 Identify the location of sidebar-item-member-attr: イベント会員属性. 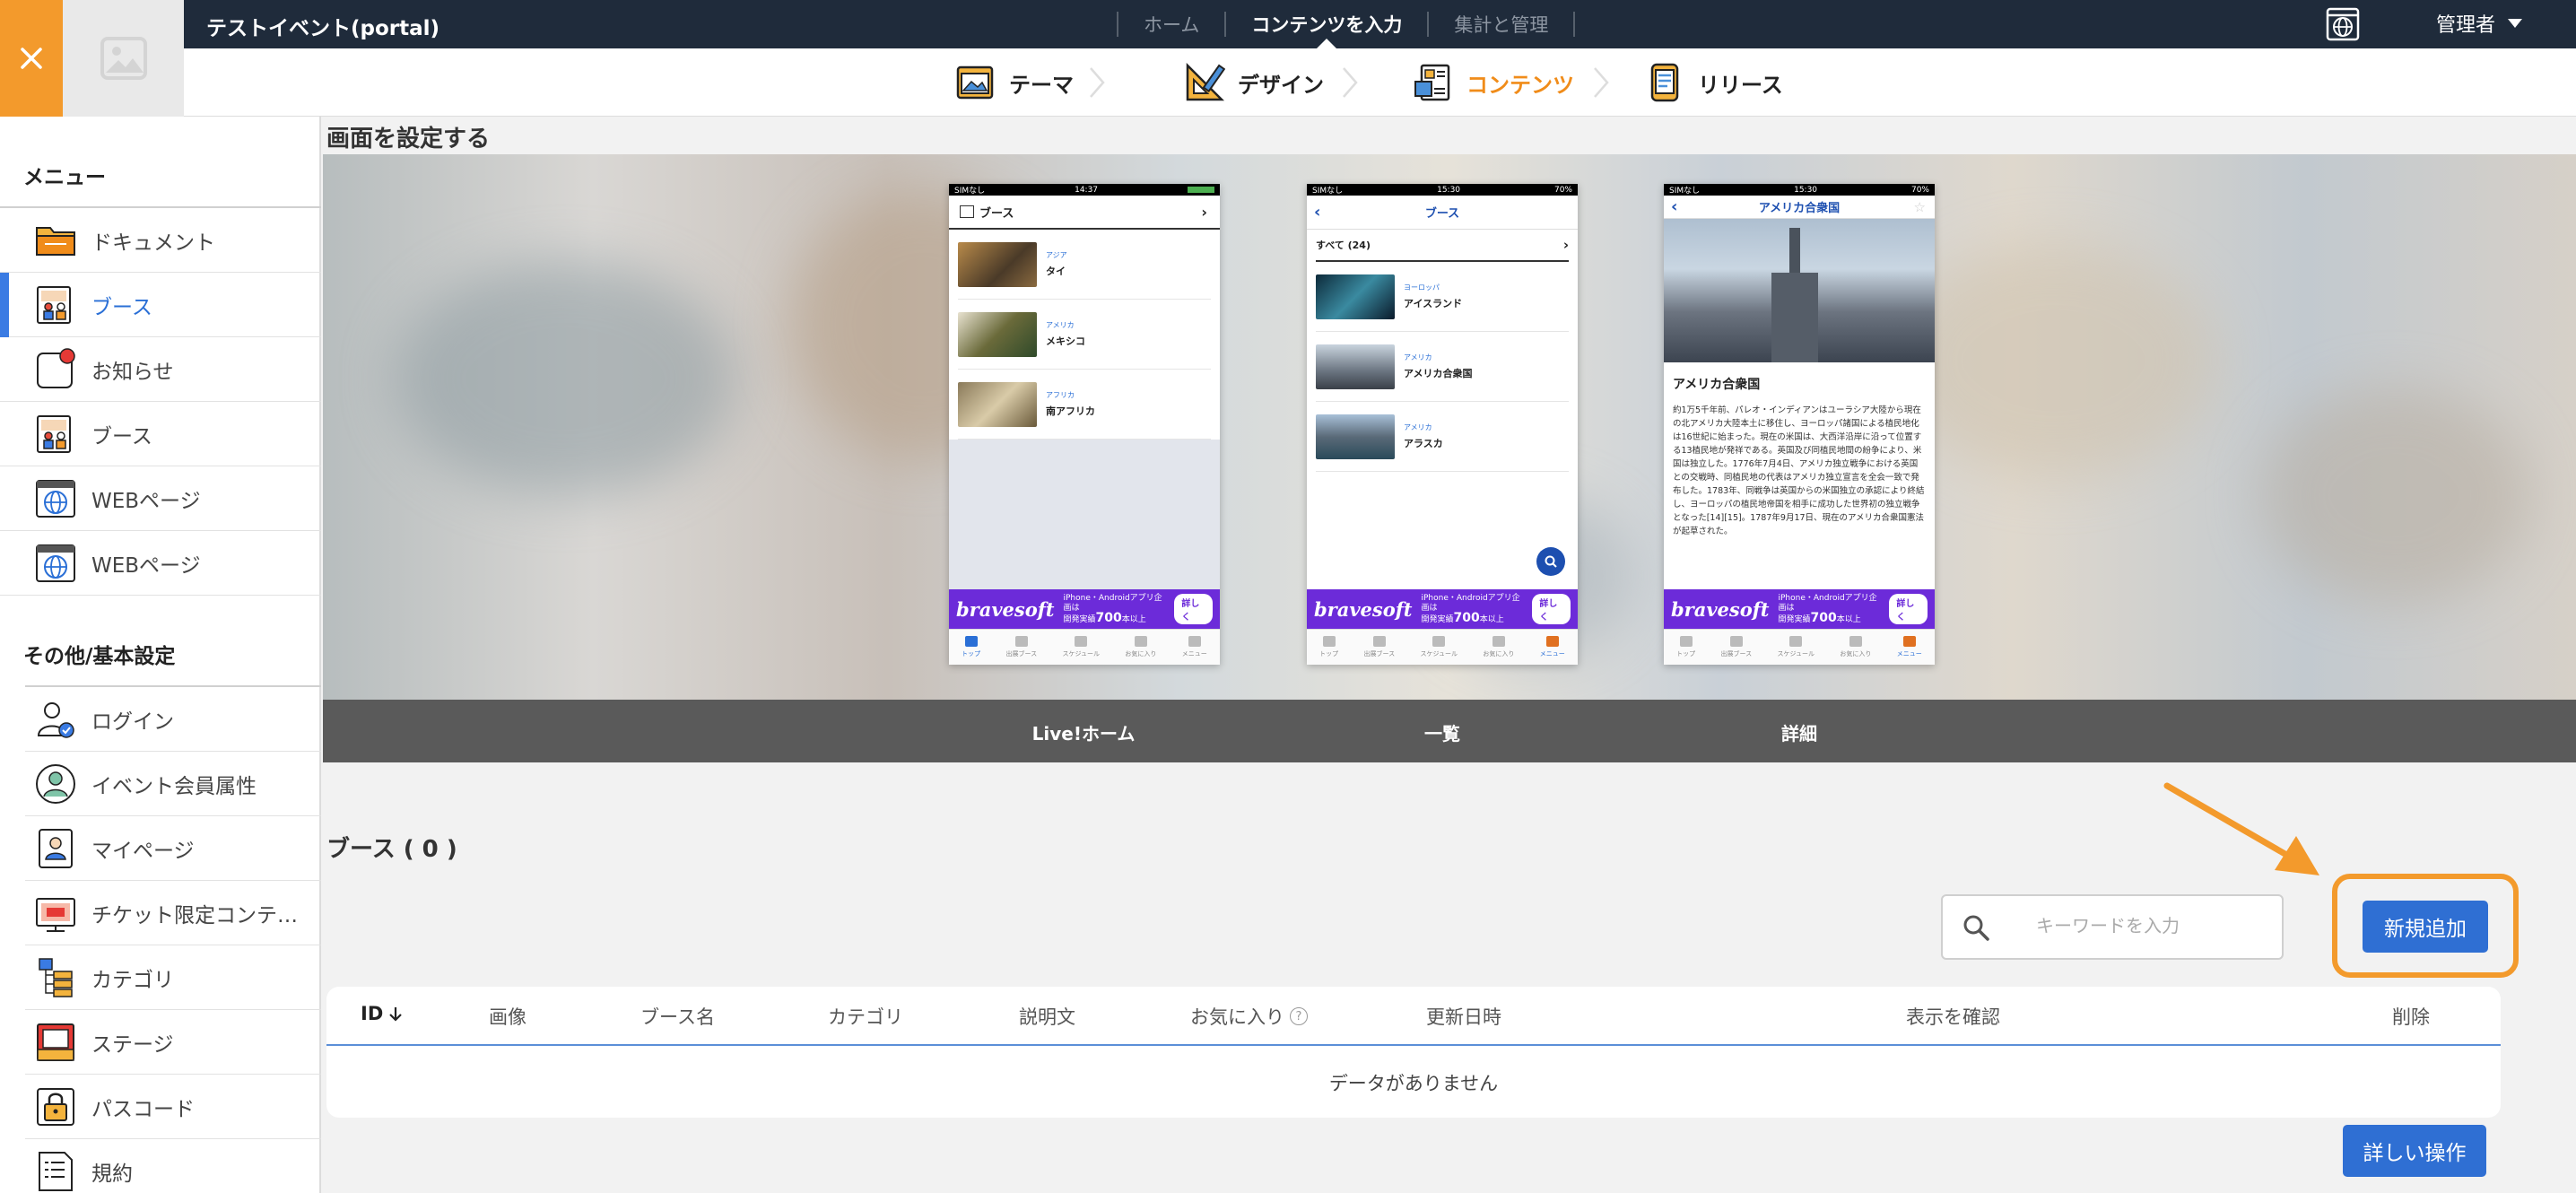
(173, 784).